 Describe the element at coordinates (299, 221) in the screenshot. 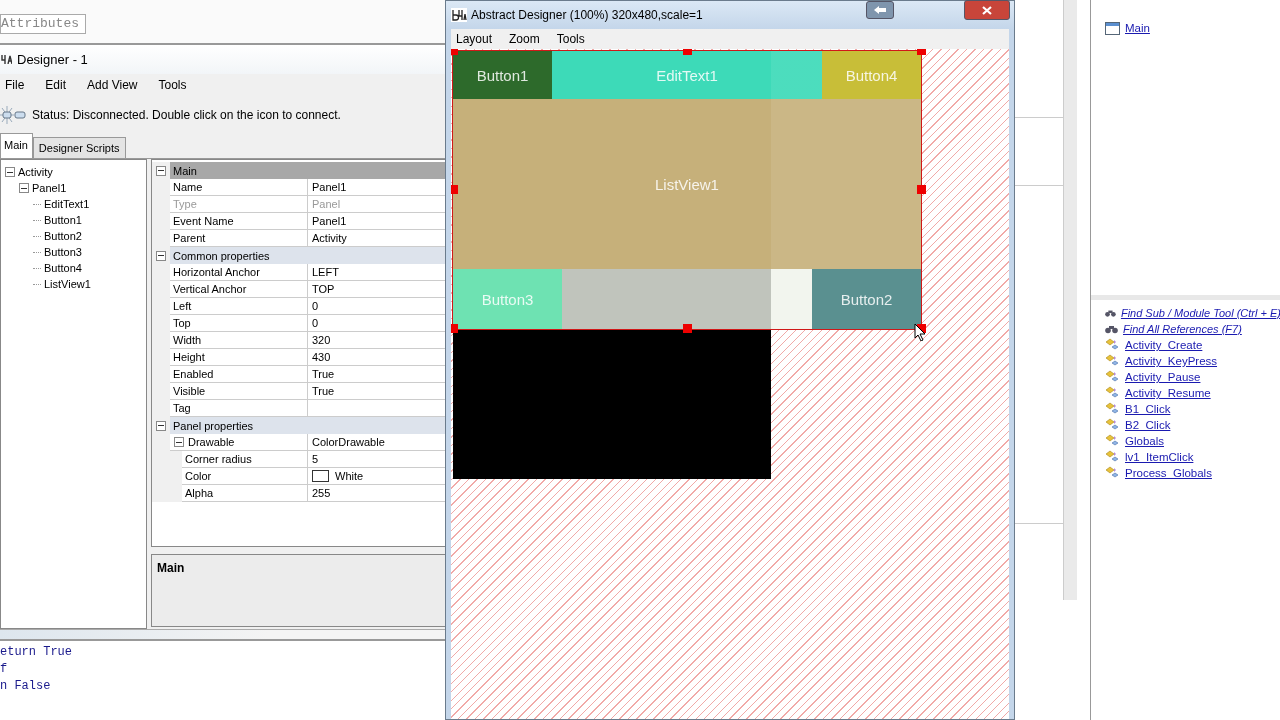

I see `property-row: Event Name Panel1` at that location.